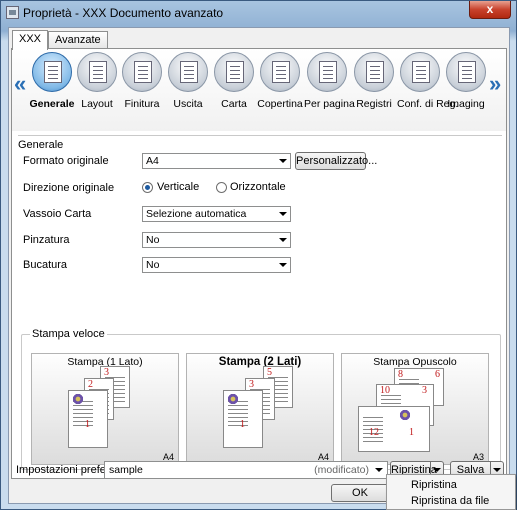  What do you see at coordinates (216, 240) in the screenshot?
I see `stapling-select: No` at bounding box center [216, 240].